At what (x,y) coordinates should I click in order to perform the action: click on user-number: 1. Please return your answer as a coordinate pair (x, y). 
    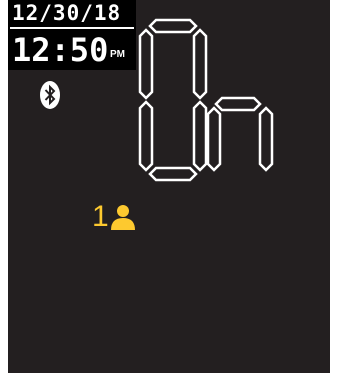
    Looking at the image, I should click on (100, 216).